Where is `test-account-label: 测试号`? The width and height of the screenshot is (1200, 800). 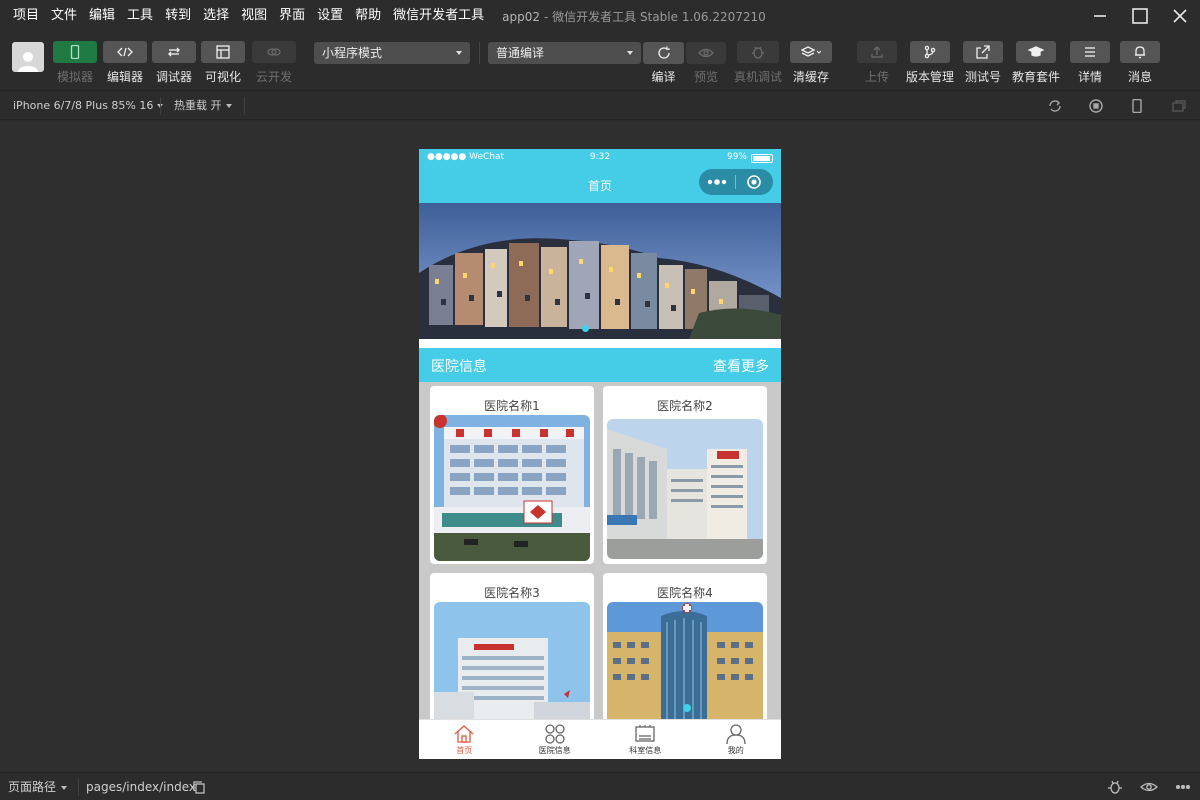
test-account-label: 测试号 is located at coordinates (982, 77).